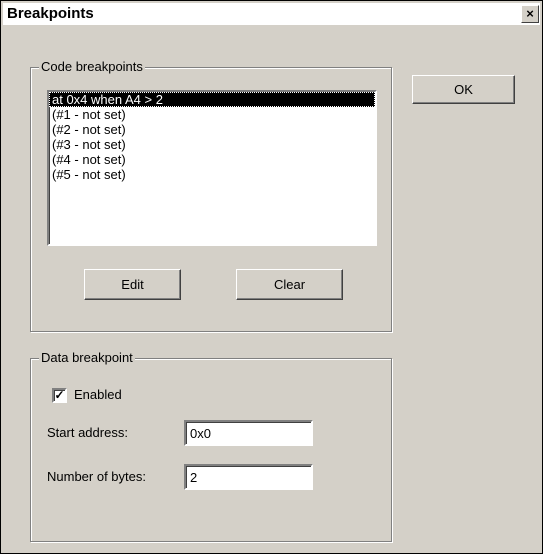  What do you see at coordinates (87, 357) in the screenshot?
I see `data-breakpoint-label: Data breakpoint` at bounding box center [87, 357].